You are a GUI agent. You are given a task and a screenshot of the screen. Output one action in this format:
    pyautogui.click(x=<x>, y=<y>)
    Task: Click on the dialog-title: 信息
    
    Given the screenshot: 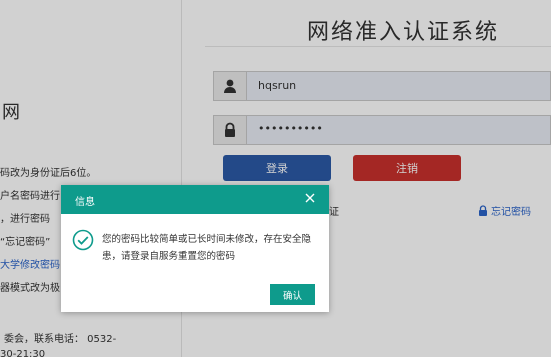 What is the action you would take?
    pyautogui.click(x=85, y=202)
    